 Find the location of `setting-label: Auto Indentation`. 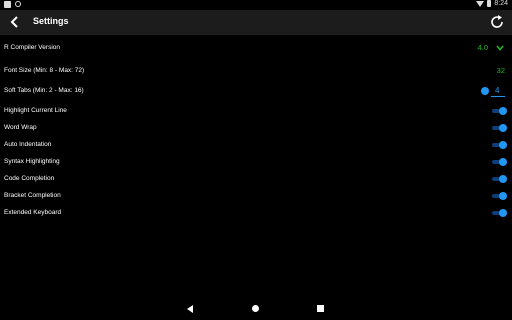

setting-label: Auto Indentation is located at coordinates (28, 144).